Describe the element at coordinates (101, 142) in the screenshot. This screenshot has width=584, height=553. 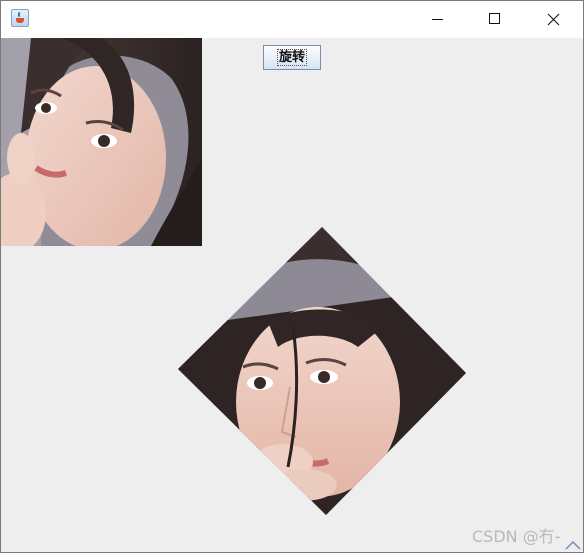
I see `portrait-photo` at that location.